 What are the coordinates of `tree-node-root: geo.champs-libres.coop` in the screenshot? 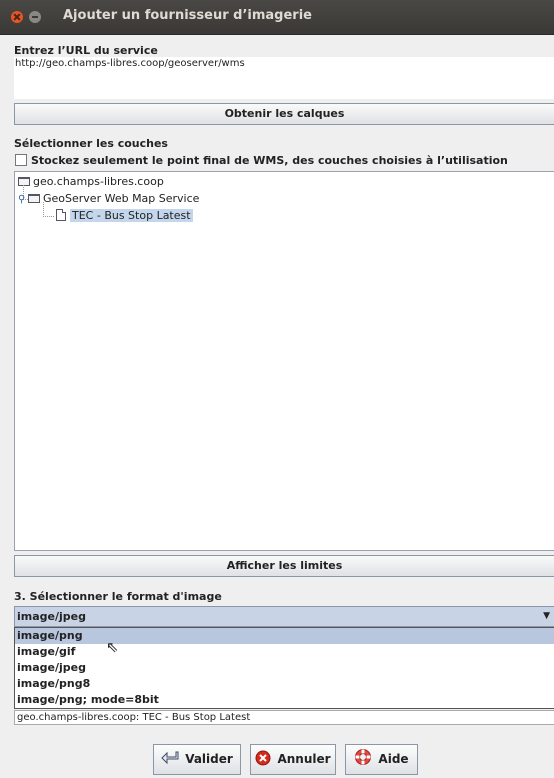 It's located at (91, 182).